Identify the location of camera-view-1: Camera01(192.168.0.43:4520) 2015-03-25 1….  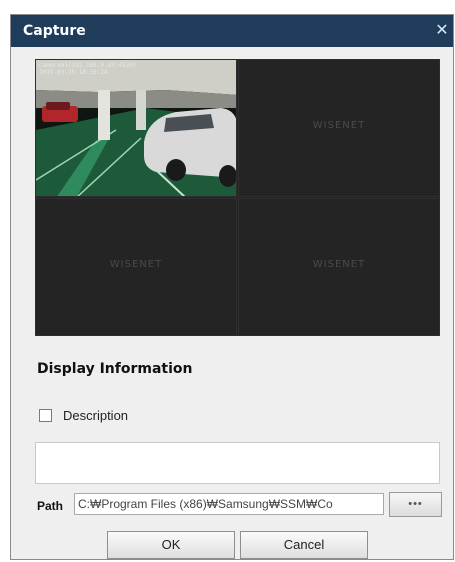
(136, 128).